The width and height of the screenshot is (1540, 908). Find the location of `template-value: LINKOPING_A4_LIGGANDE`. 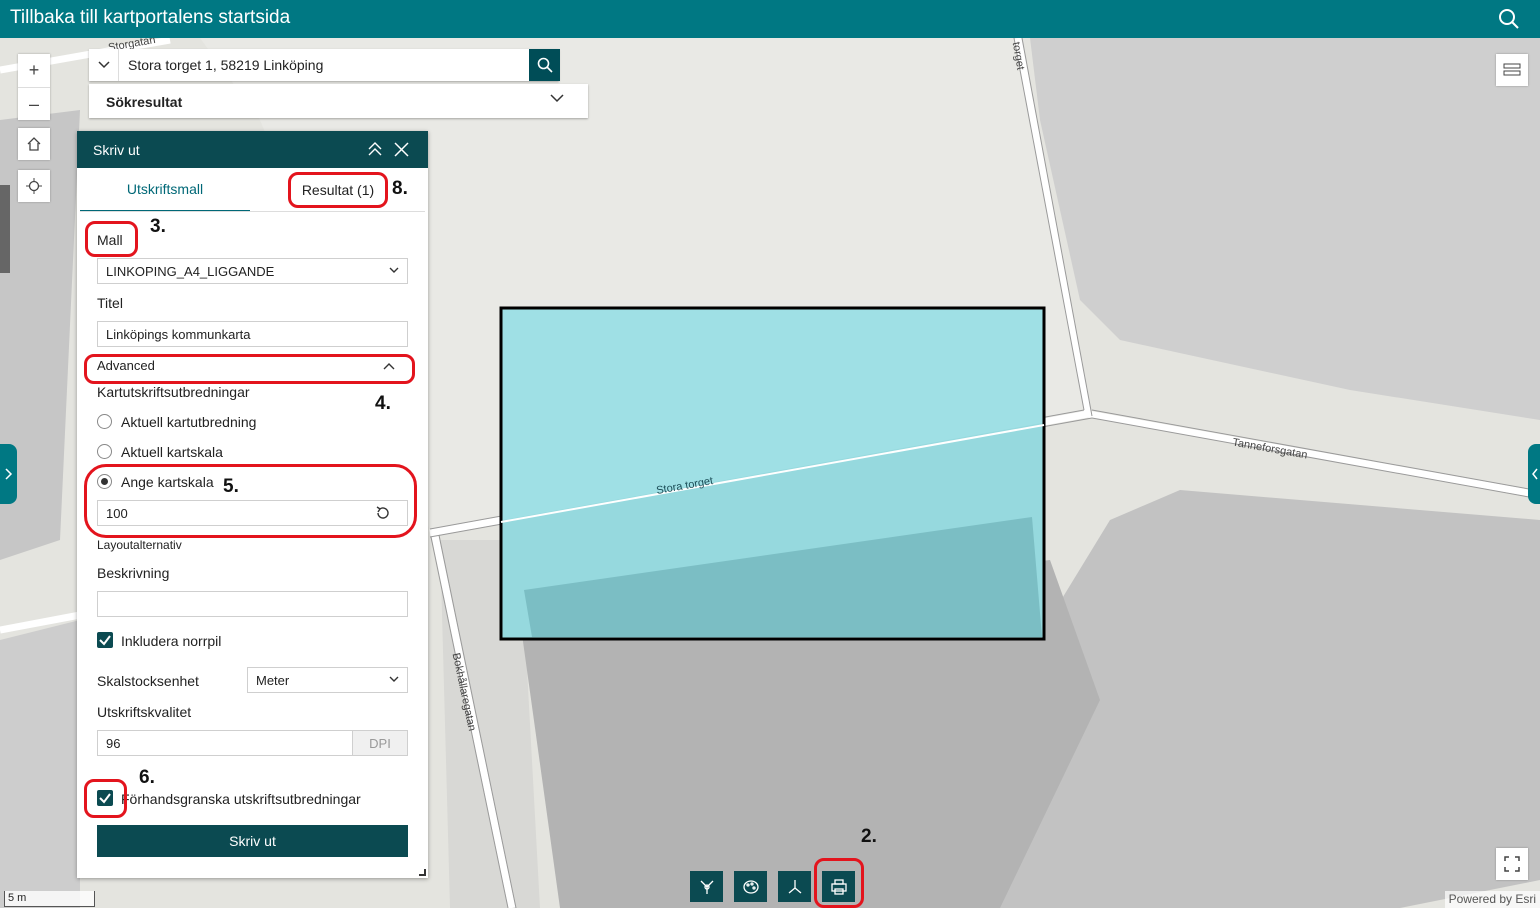

template-value: LINKOPING_A4_LIGGANDE is located at coordinates (190, 271).